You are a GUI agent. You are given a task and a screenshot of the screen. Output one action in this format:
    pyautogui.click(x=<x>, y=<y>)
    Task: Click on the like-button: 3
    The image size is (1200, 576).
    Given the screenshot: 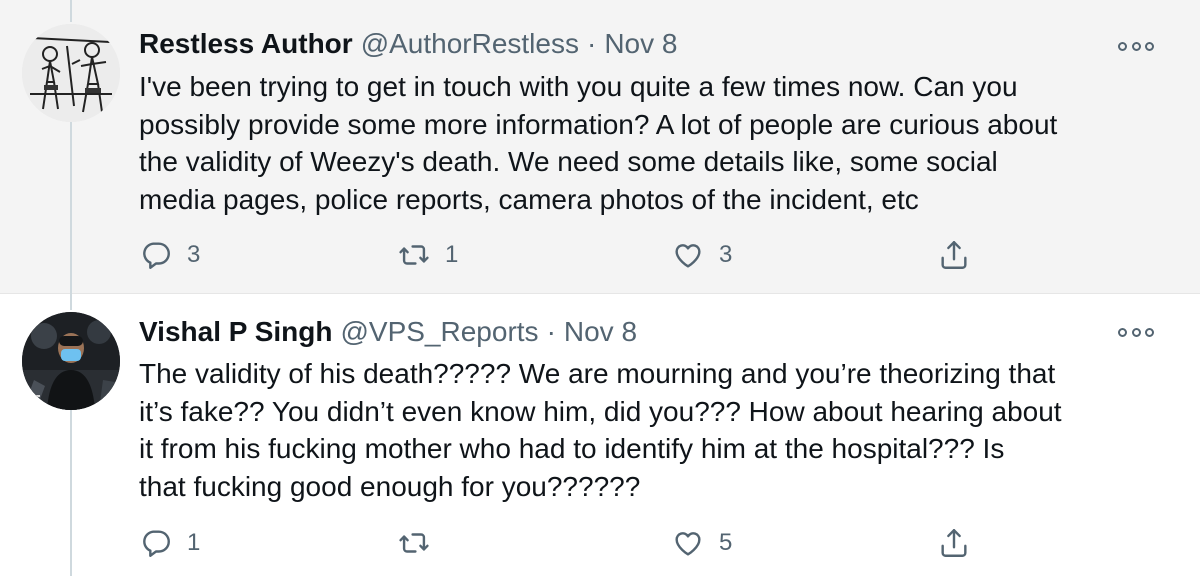 What is the action you would take?
    pyautogui.click(x=701, y=255)
    